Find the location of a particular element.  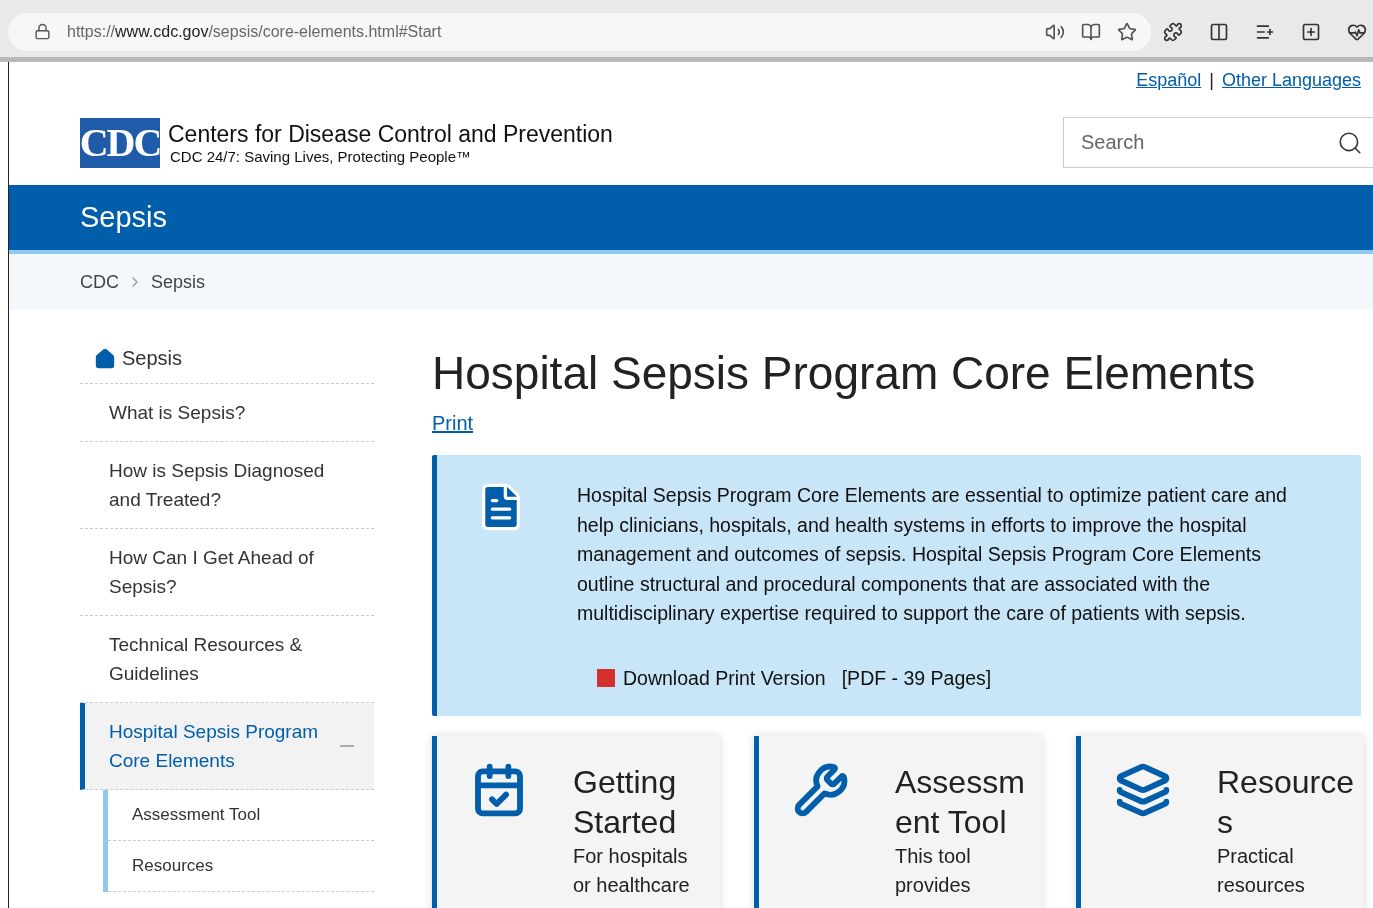

card-title: Assessment Tool is located at coordinates (960, 802).